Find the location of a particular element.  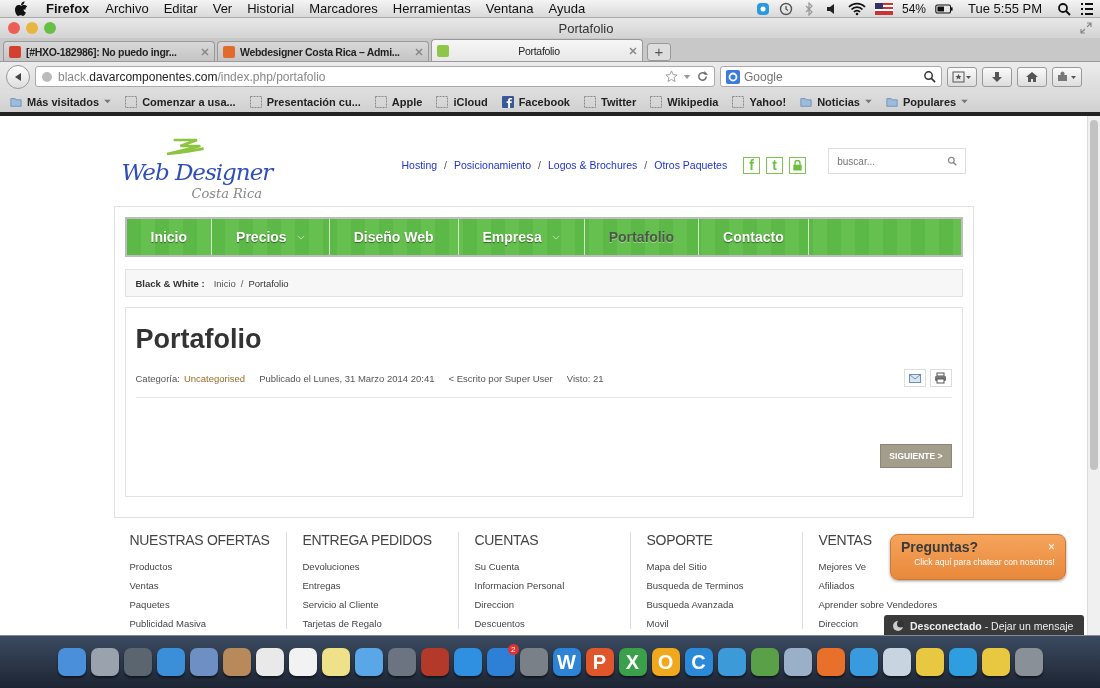

breadcrumb-link: Portafolio is located at coordinates (268, 283).